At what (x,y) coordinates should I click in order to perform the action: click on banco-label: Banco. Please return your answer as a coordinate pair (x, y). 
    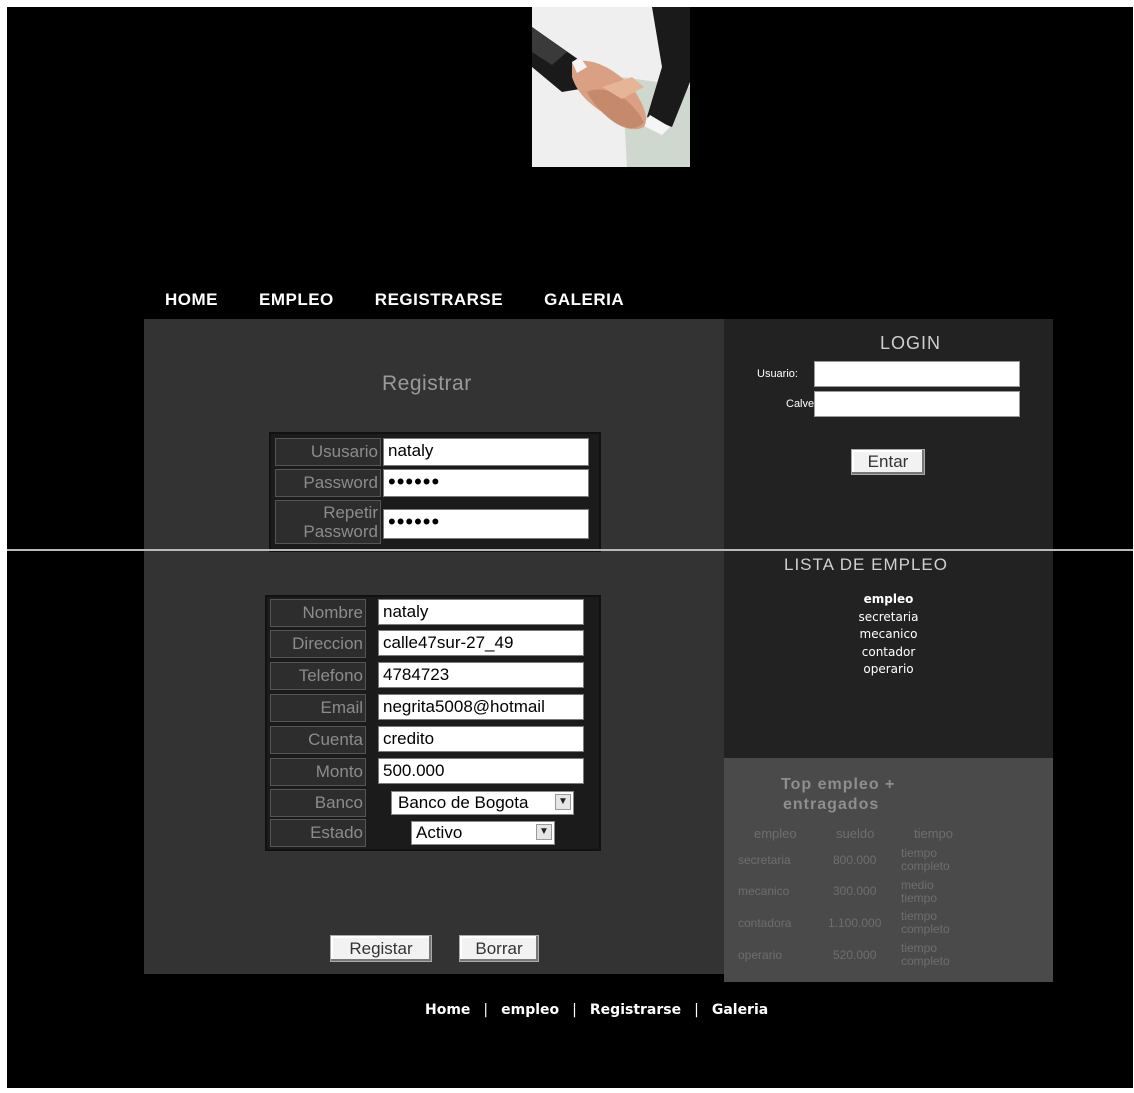
    Looking at the image, I should click on (318, 803).